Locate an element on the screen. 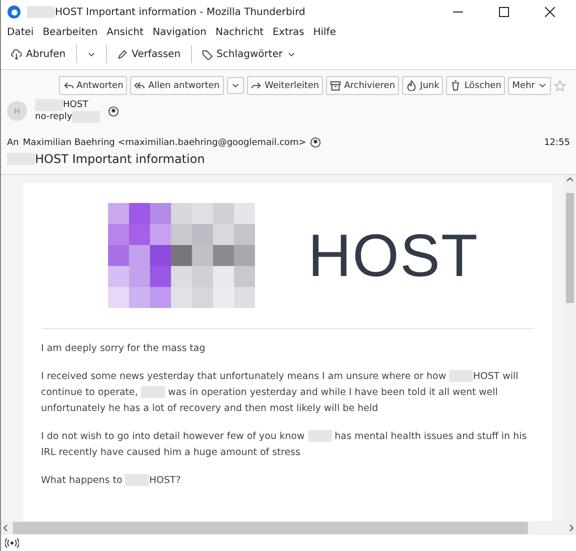 This screenshot has width=576, height=551. toolbar-button: Schlagwörter is located at coordinates (249, 54).